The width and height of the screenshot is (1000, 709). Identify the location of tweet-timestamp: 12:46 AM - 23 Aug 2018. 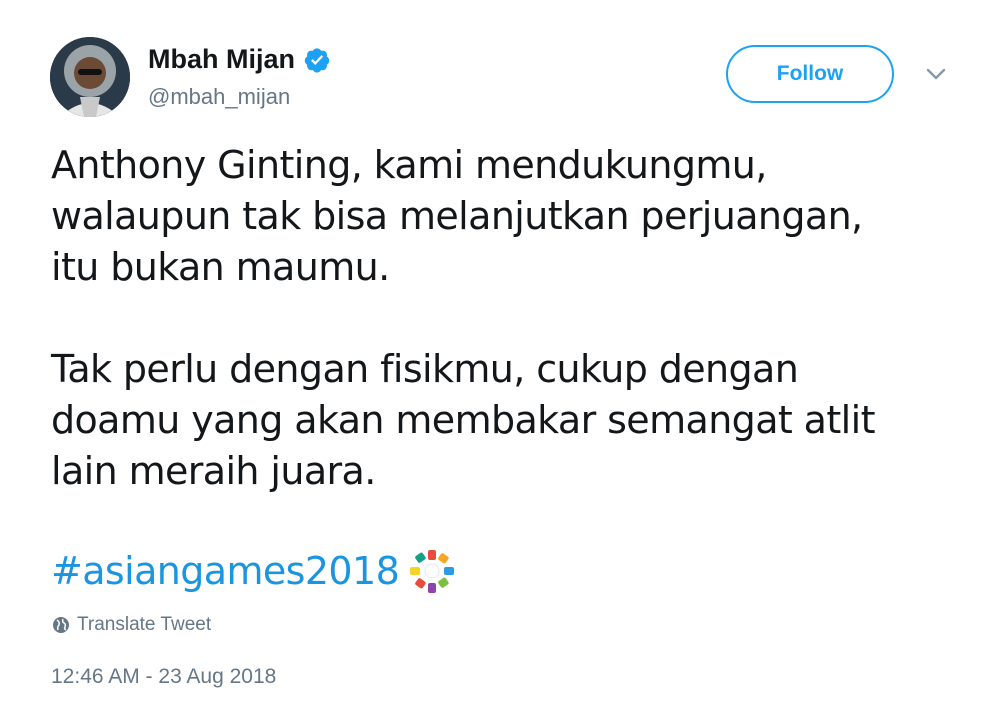
(163, 677).